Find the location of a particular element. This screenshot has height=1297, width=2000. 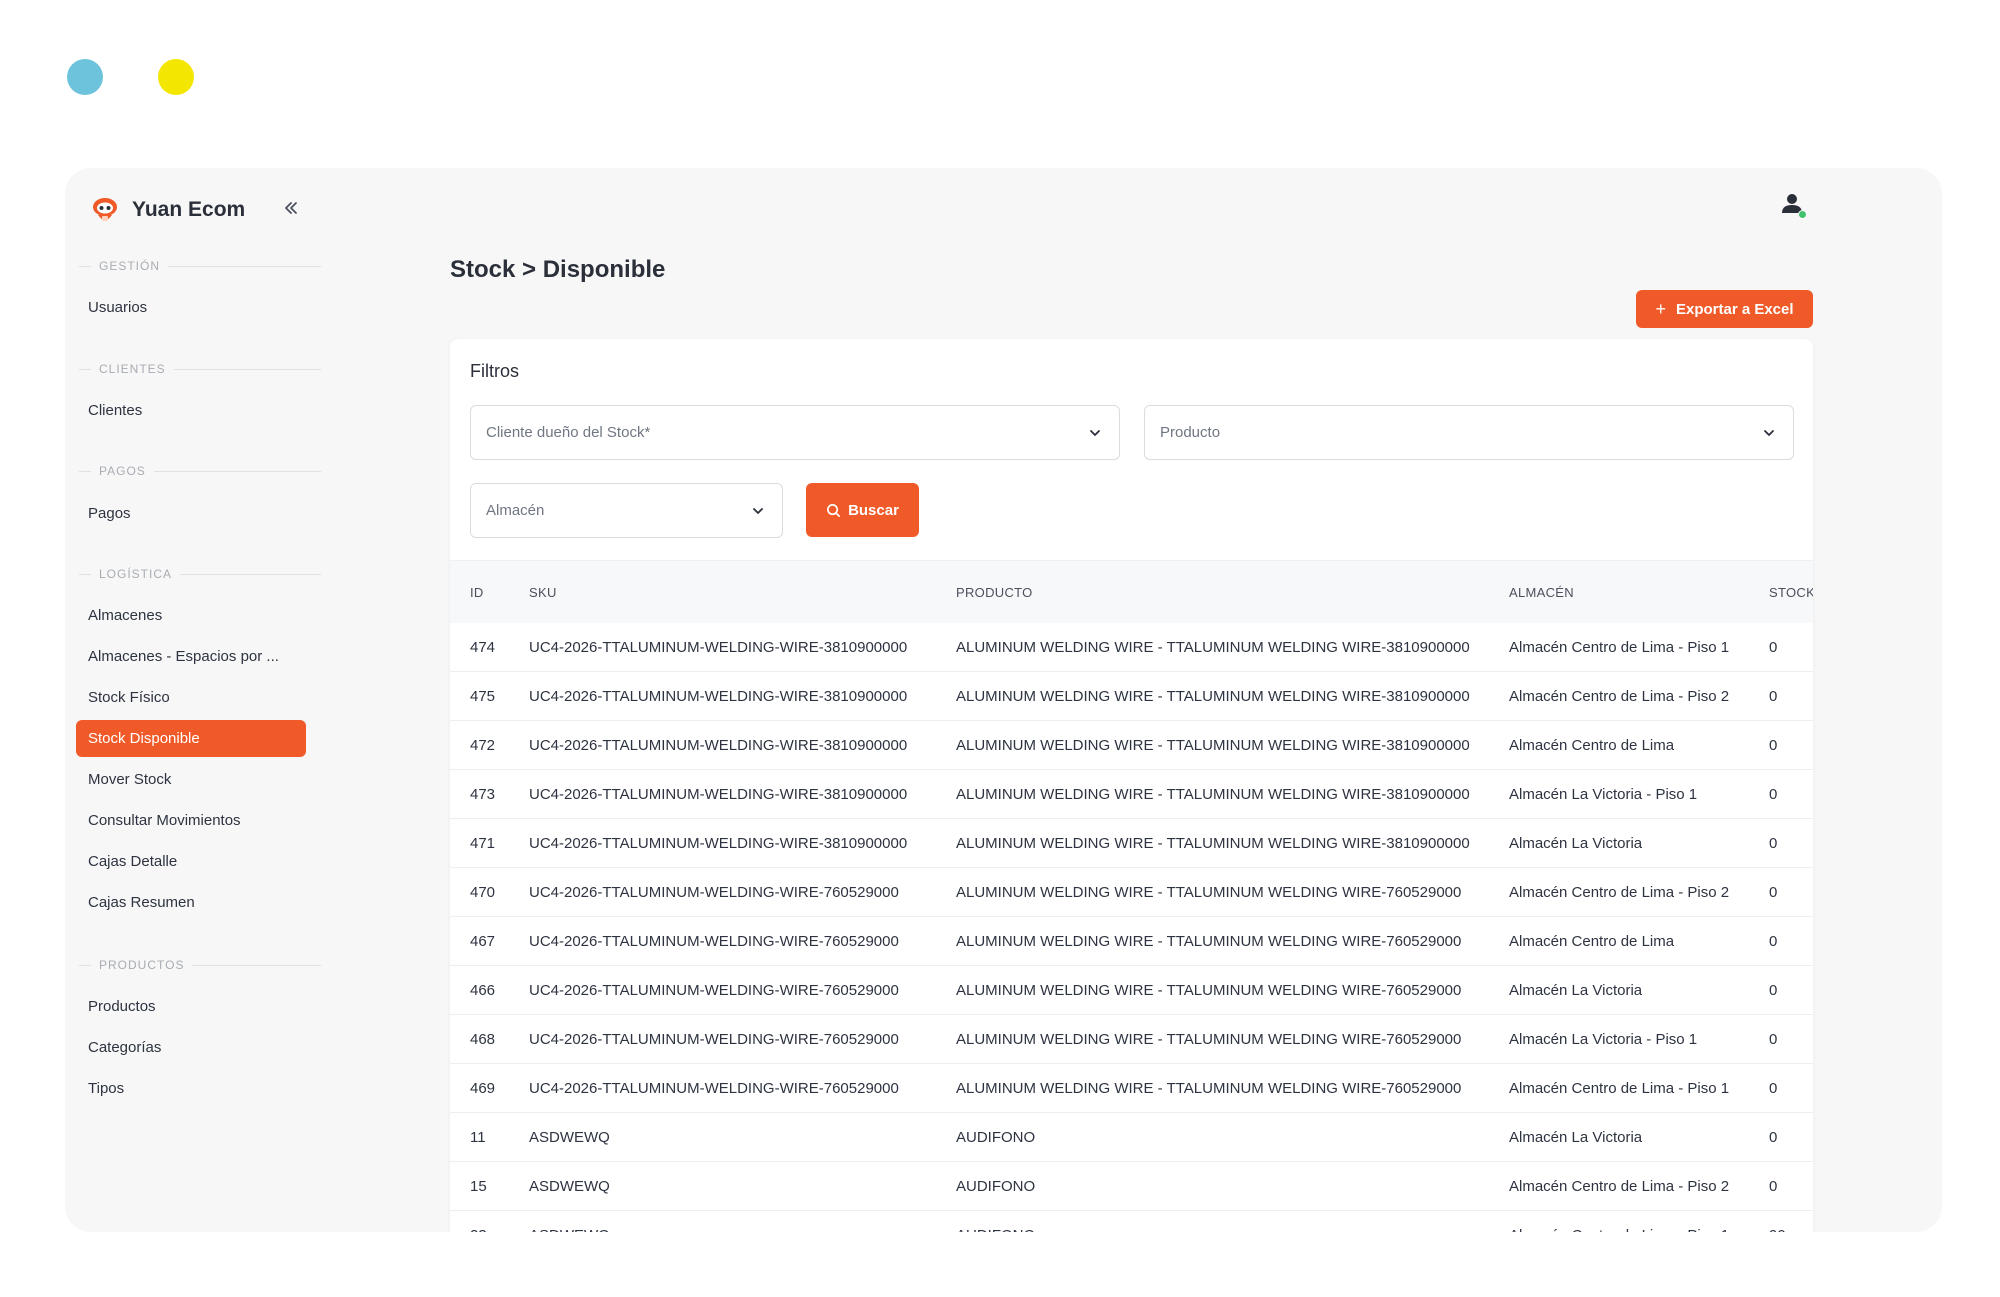

cell-id: 475 is located at coordinates (483, 696).